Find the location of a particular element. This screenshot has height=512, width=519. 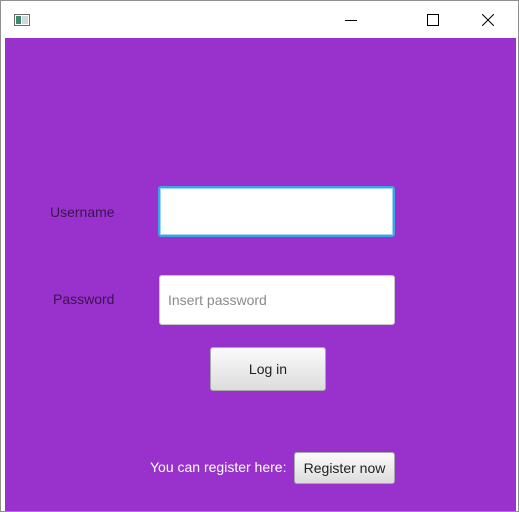

minimize-button is located at coordinates (351, 19).